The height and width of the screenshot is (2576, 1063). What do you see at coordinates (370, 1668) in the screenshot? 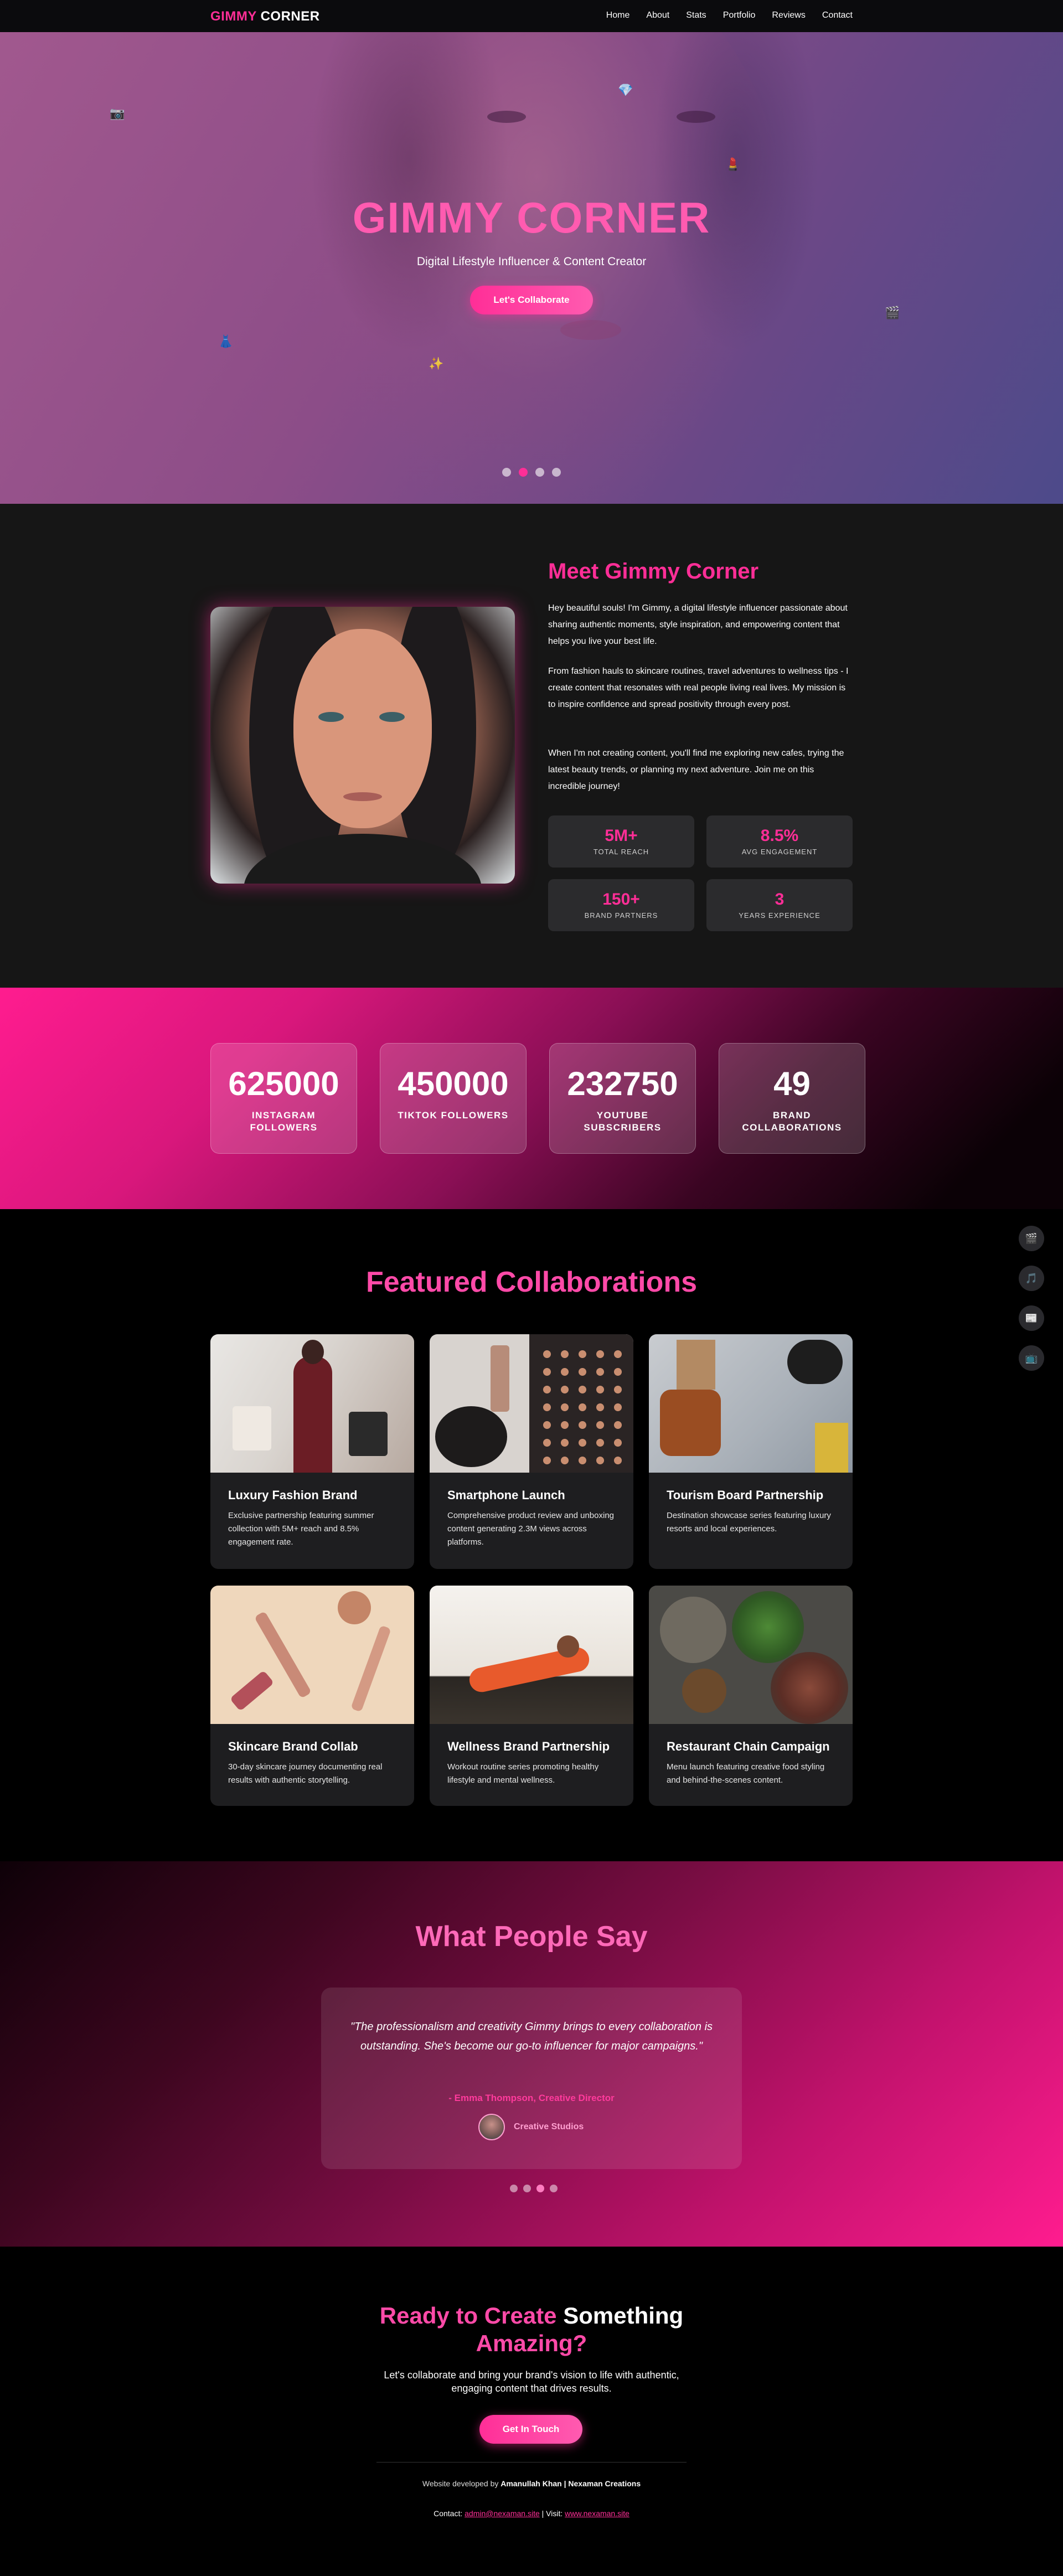
I see `image-lip-gloss` at bounding box center [370, 1668].